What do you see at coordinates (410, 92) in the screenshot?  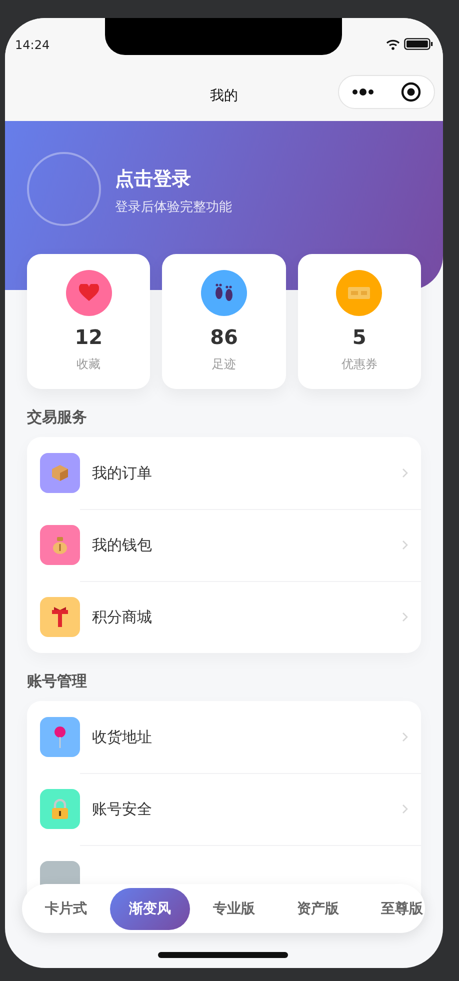 I see `close-target-icon` at bounding box center [410, 92].